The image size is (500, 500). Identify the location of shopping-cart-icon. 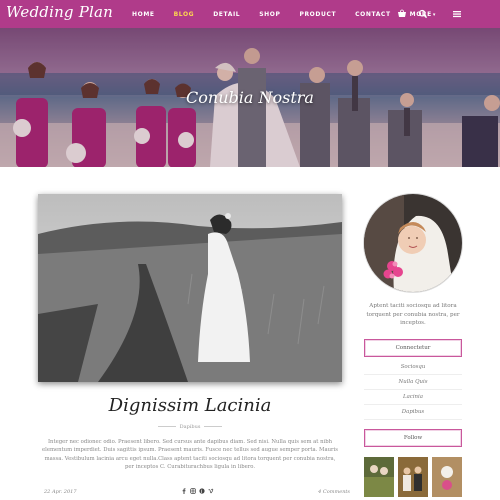
(402, 14).